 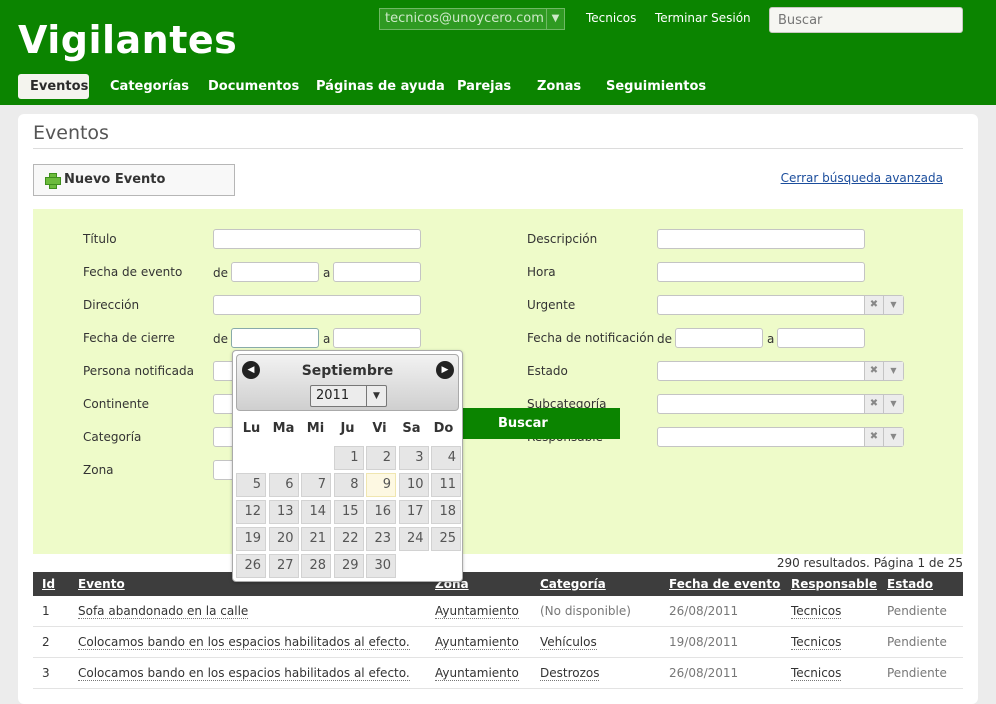 I want to click on datepicker-day: 1, so click(x=348, y=458).